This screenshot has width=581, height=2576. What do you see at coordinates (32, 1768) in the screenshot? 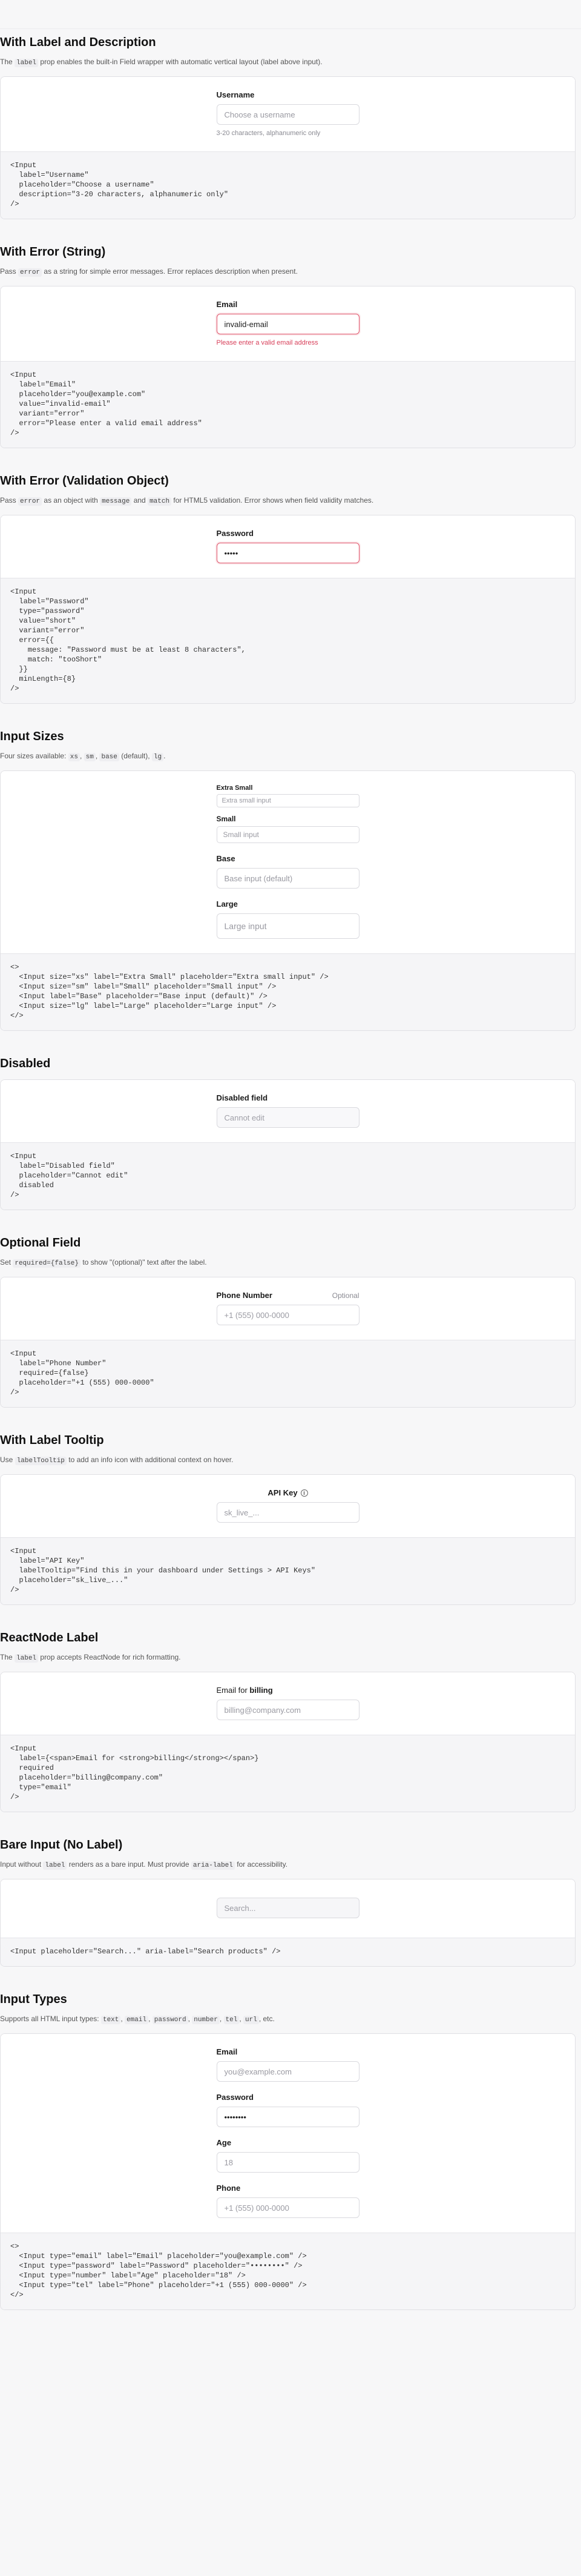
I see `code-line: required` at bounding box center [32, 1768].